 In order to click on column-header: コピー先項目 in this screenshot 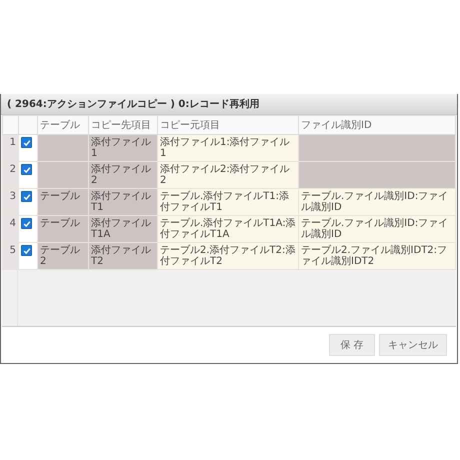, I will do `click(123, 125)`.